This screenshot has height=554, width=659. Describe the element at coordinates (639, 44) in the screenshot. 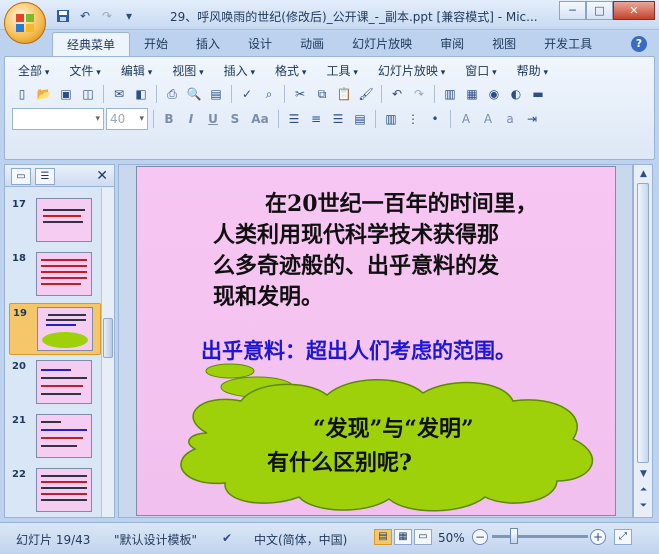

I see `help-icon: ?` at that location.